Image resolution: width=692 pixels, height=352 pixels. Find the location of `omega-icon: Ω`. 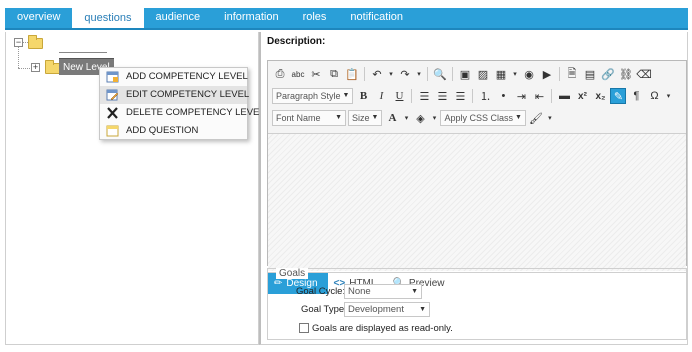

omega-icon: Ω is located at coordinates (654, 96).